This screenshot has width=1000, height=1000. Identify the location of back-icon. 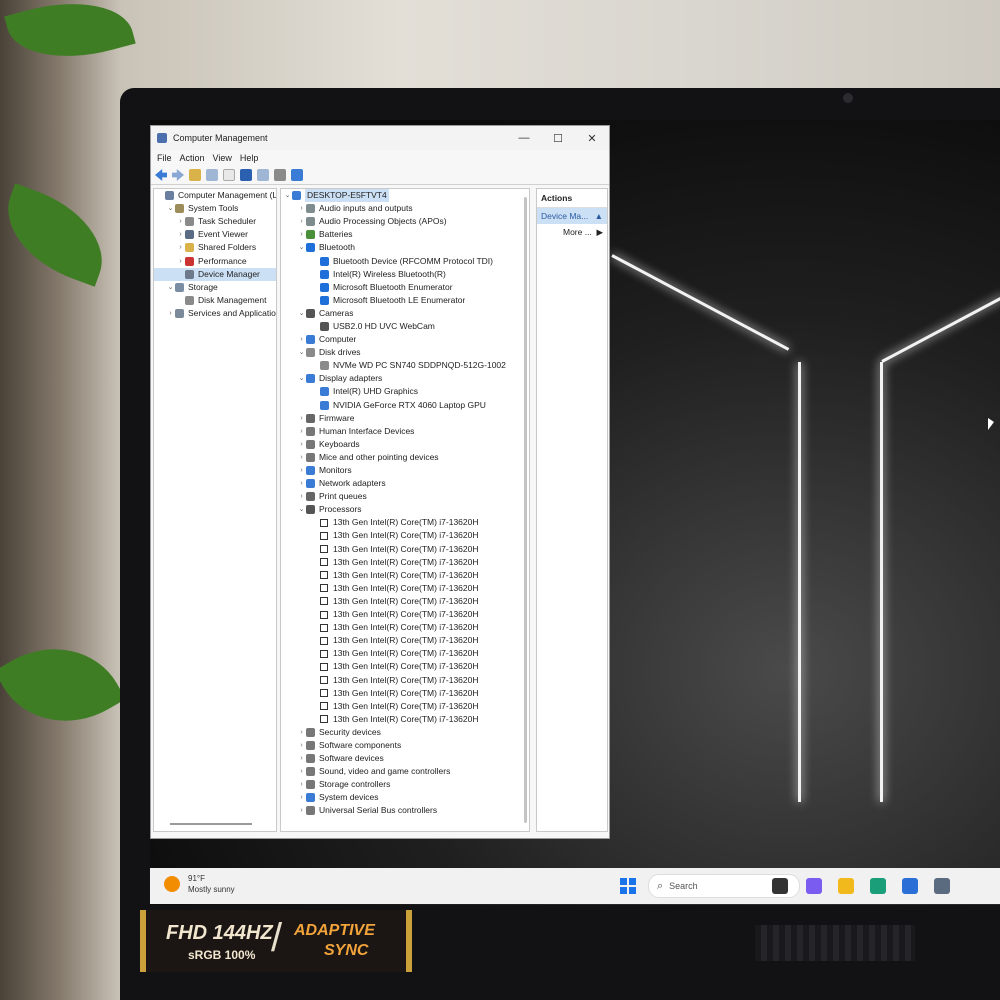
(161, 175).